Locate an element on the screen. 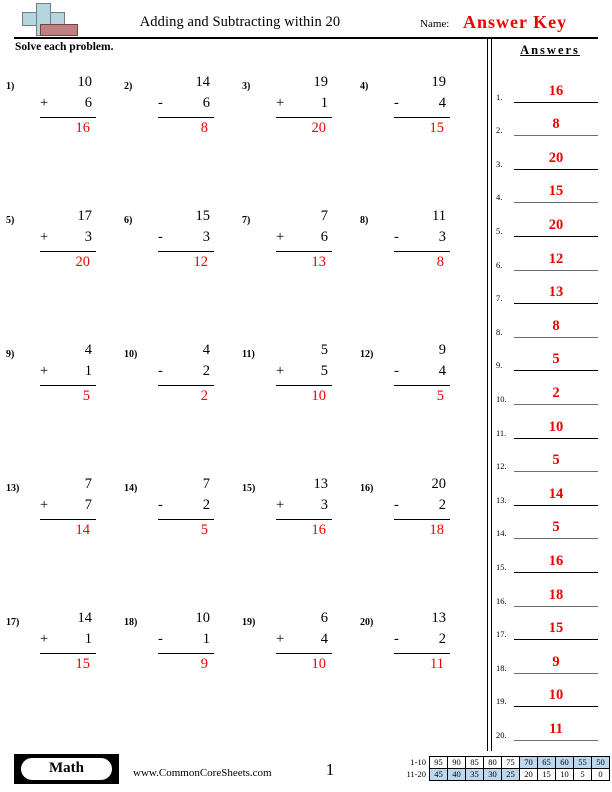 The image size is (612, 792). problem-2: 2) 14-6 8 is located at coordinates (177, 114).